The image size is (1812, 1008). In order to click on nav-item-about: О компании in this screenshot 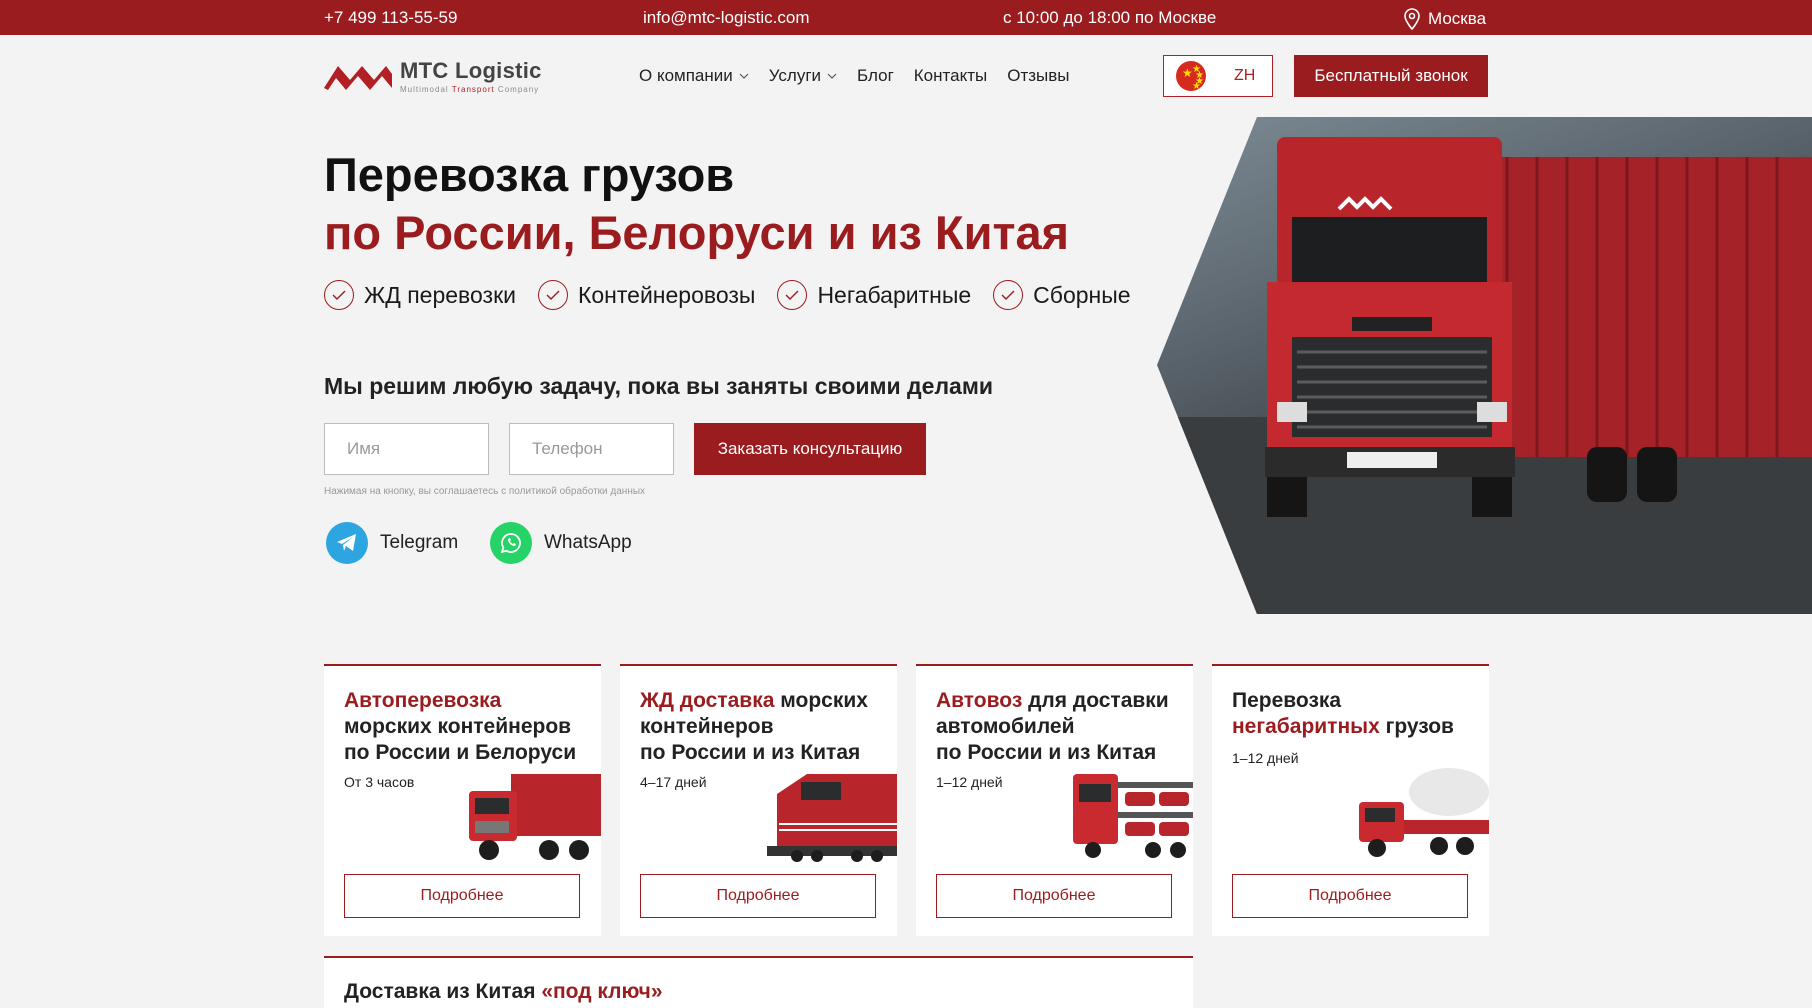, I will do `click(694, 76)`.